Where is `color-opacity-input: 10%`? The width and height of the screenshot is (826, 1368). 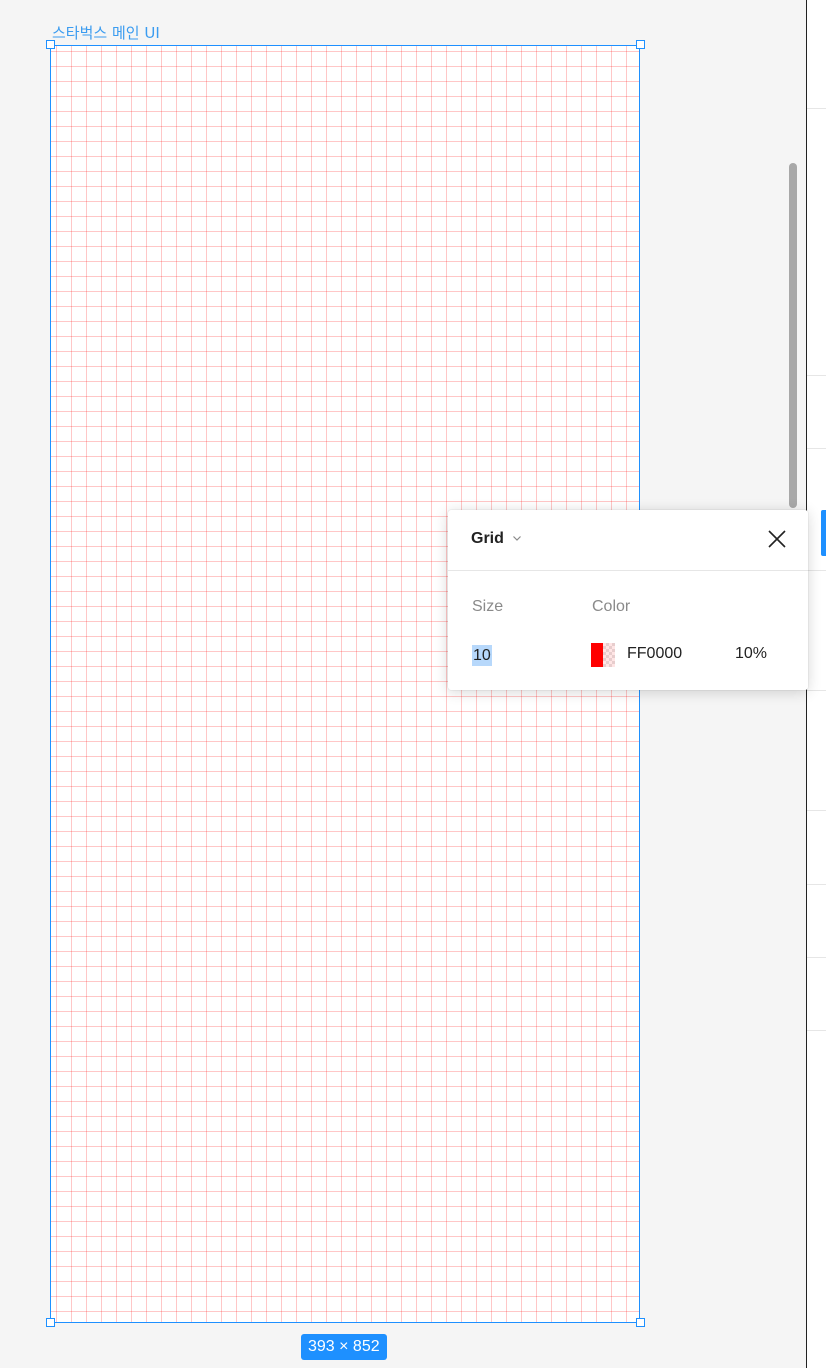 color-opacity-input: 10% is located at coordinates (751, 654).